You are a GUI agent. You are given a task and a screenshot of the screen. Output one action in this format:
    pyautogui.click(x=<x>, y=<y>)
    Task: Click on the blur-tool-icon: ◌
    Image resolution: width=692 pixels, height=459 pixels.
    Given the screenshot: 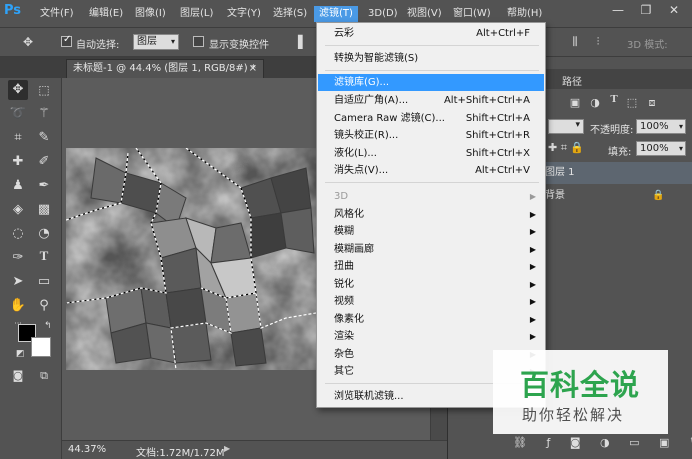 What is the action you would take?
    pyautogui.click(x=18, y=234)
    